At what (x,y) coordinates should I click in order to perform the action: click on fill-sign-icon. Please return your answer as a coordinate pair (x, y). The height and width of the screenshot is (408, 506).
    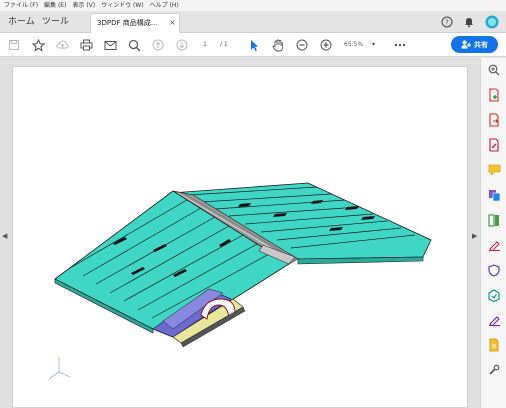
    Looking at the image, I should click on (494, 245).